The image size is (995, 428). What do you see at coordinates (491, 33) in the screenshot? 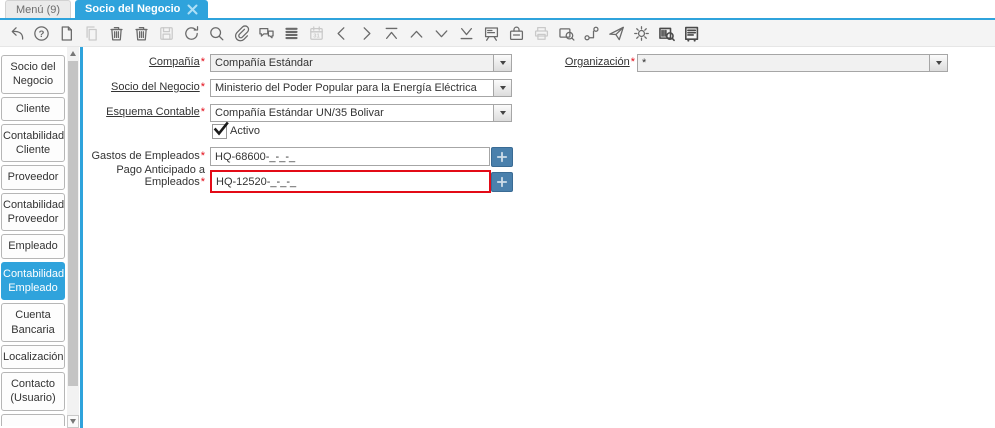
I see `report-icon` at bounding box center [491, 33].